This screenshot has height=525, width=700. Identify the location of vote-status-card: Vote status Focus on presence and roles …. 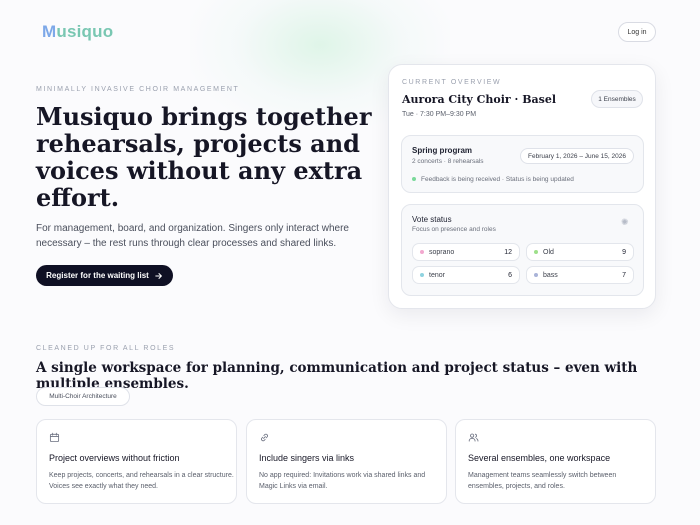
(522, 250).